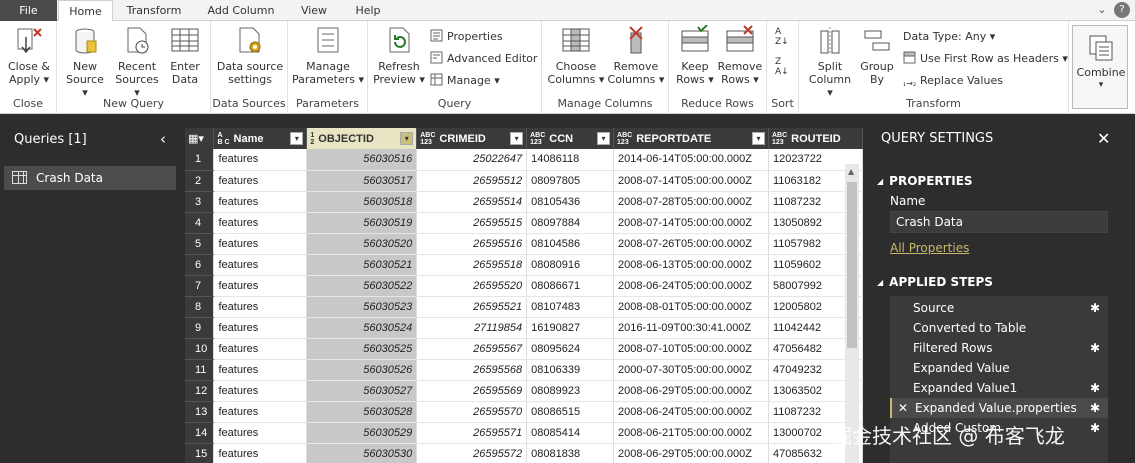  Describe the element at coordinates (1122, 10) in the screenshot. I see `help-icon: ?` at that location.